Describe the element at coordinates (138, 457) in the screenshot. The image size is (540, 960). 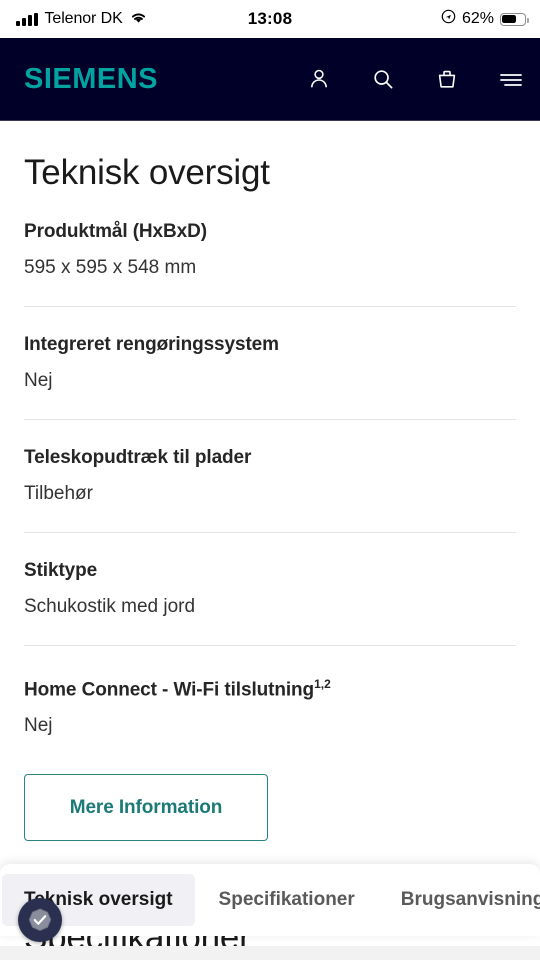
I see `spec-label: Teleskopudtræk til plader` at that location.